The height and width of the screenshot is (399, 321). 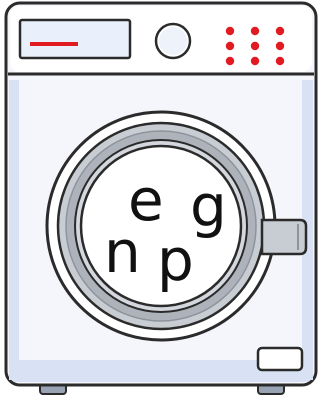 I want to click on program-dial-icon, so click(x=173, y=41).